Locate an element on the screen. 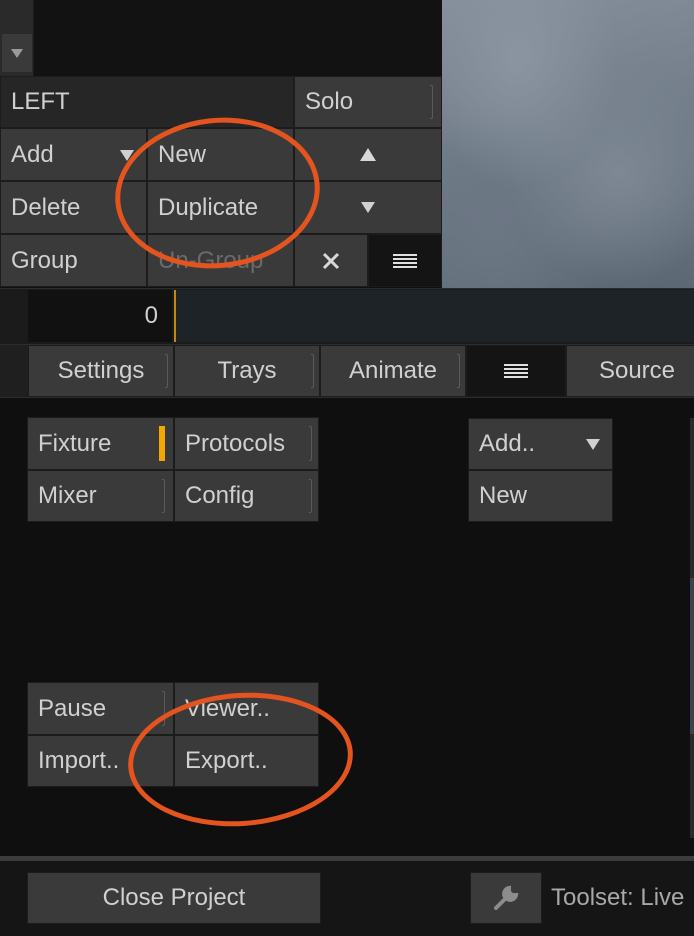  layer-menu-button is located at coordinates (405, 260).